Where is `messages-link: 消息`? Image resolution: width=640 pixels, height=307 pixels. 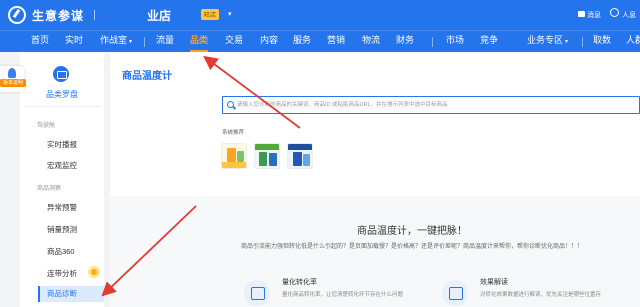 messages-link: 消息 is located at coordinates (594, 15).